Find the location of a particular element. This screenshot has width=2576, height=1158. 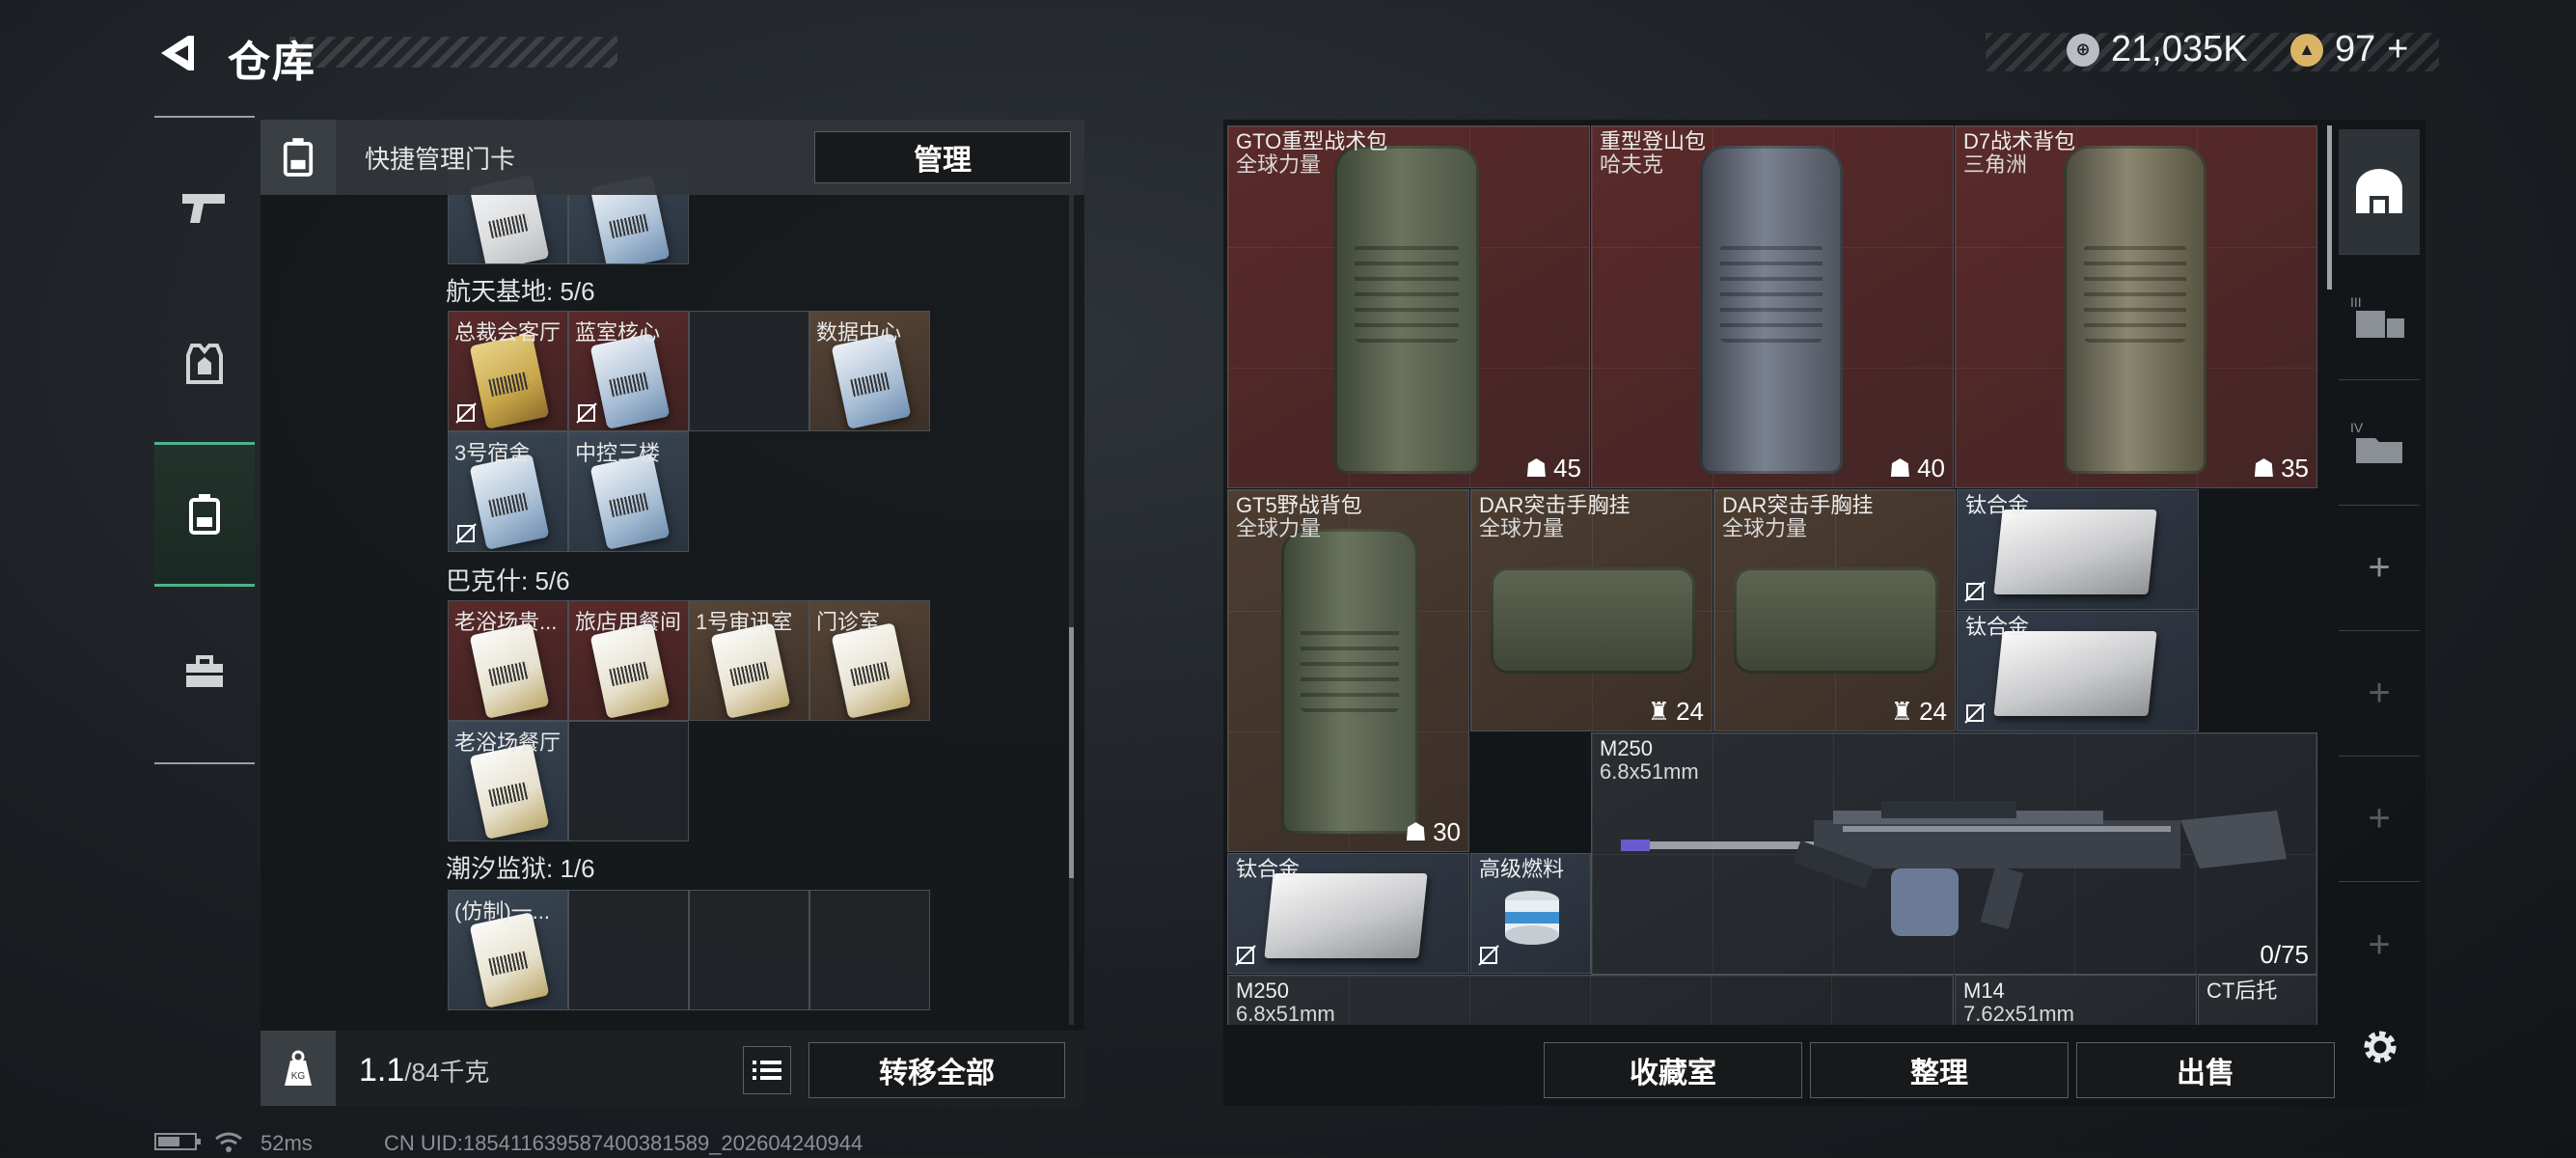

fuel-can-image is located at coordinates (1532, 918).